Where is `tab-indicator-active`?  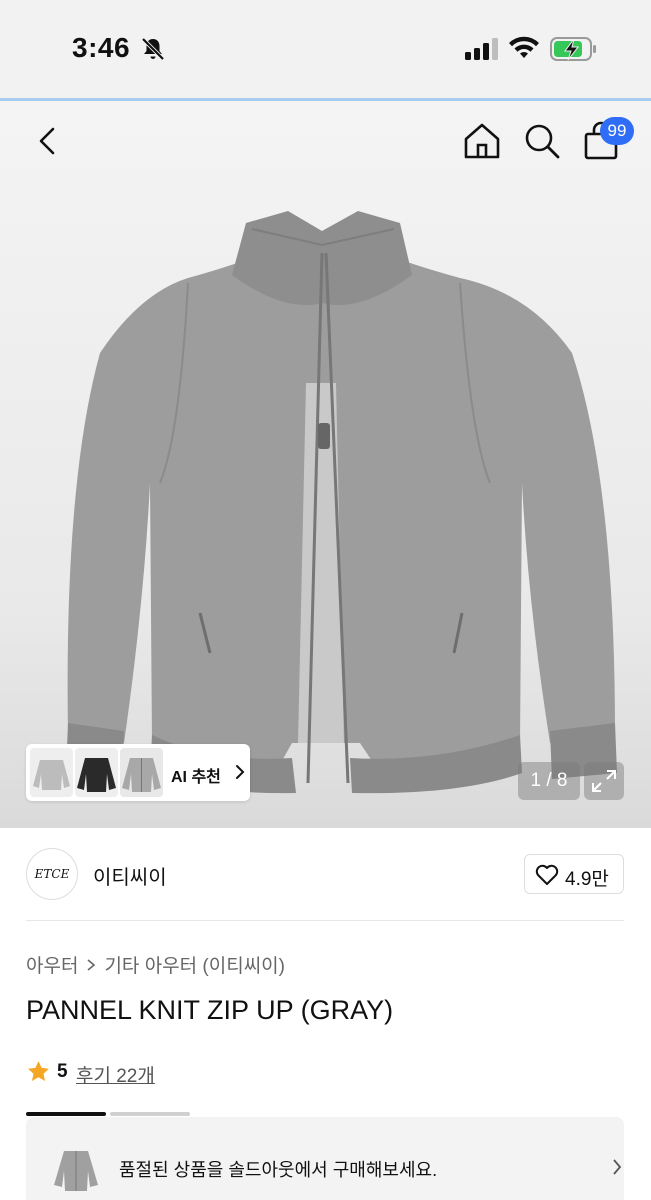
tab-indicator-active is located at coordinates (66, 1114).